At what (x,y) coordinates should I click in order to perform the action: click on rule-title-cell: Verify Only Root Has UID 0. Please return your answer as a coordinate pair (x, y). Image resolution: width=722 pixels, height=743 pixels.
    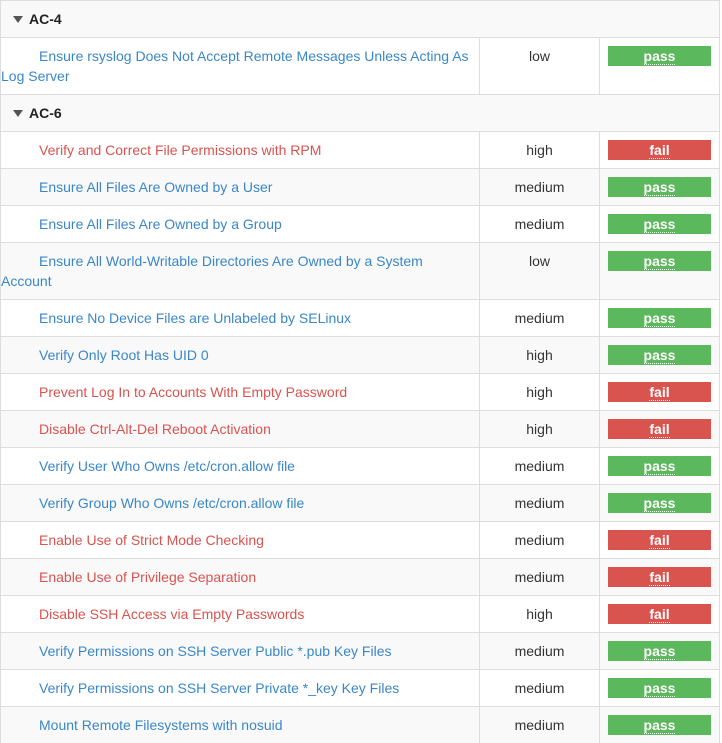
    Looking at the image, I should click on (240, 355).